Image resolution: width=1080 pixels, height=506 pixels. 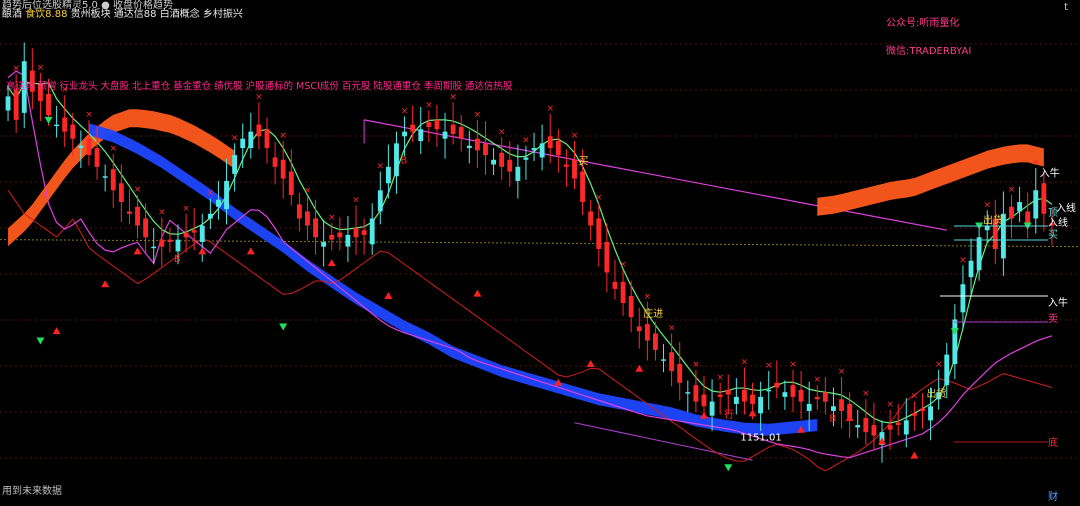 What do you see at coordinates (923, 23) in the screenshot?
I see `watermark-wechat-account: 公众号:听雨量化` at bounding box center [923, 23].